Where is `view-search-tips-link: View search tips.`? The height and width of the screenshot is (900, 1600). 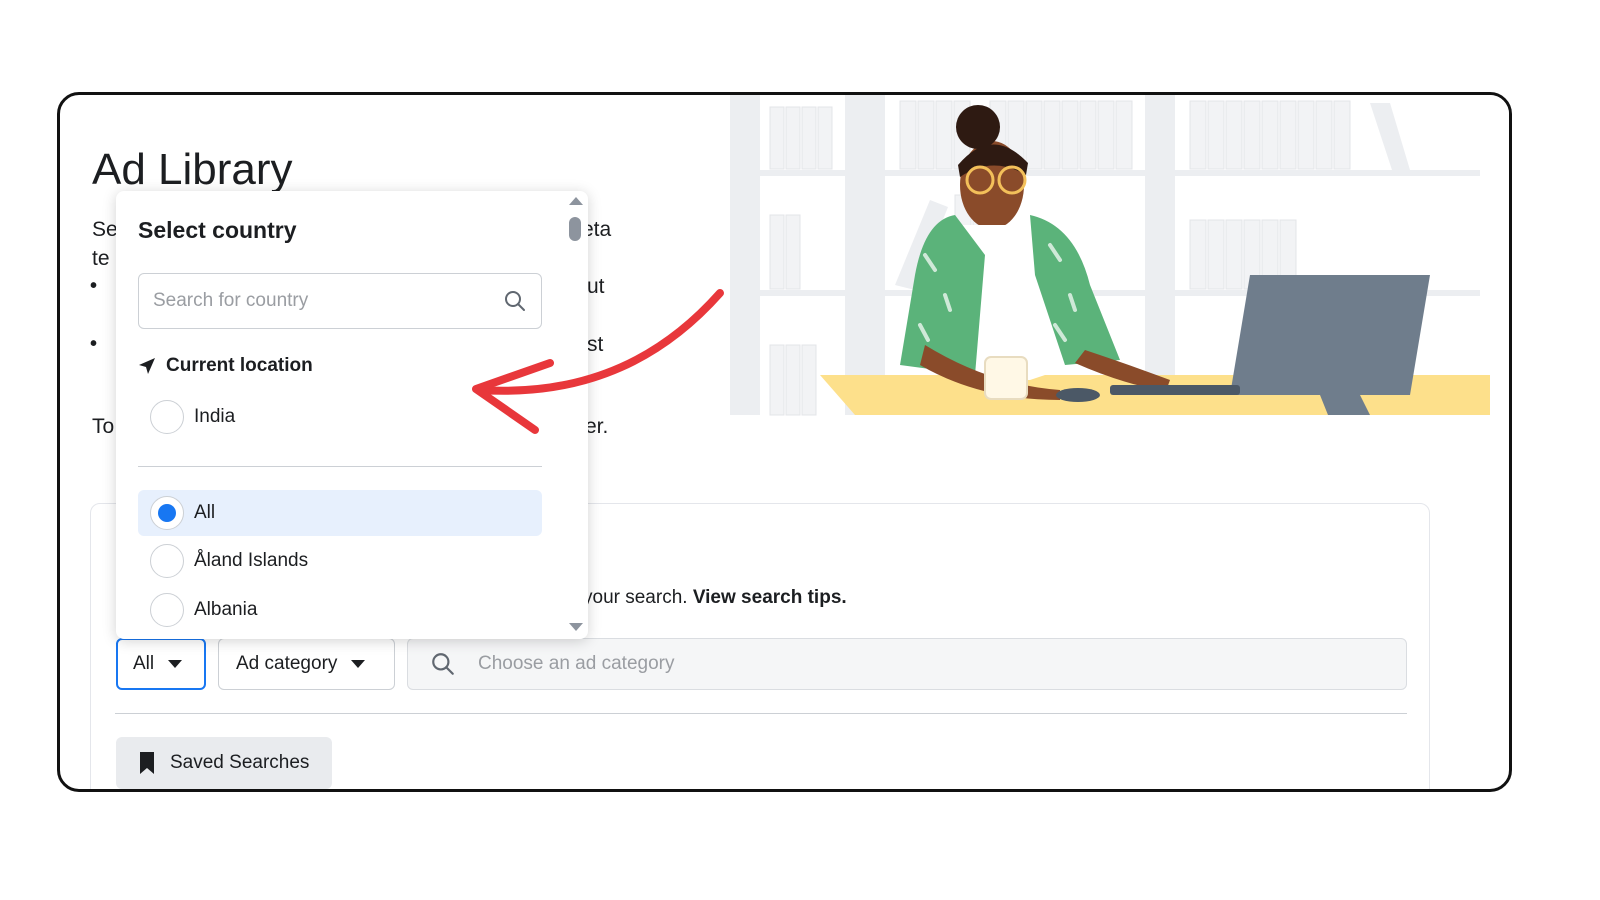
view-search-tips-link: View search tips. is located at coordinates (770, 597).